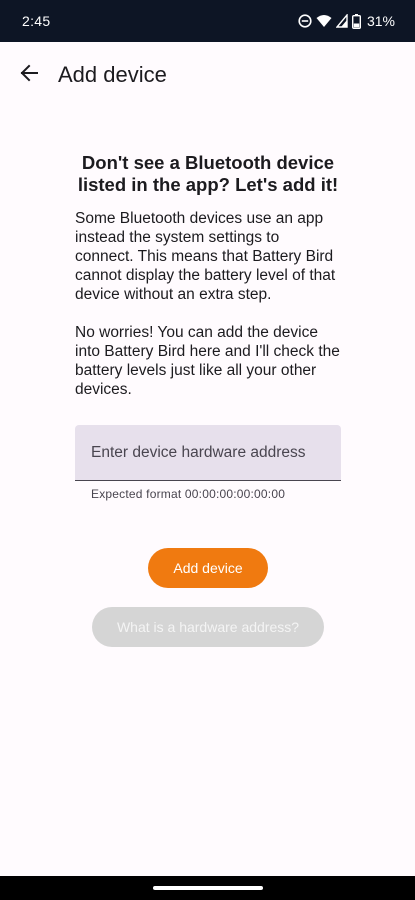  What do you see at coordinates (207, 75) in the screenshot?
I see `app-bar: Add device` at bounding box center [207, 75].